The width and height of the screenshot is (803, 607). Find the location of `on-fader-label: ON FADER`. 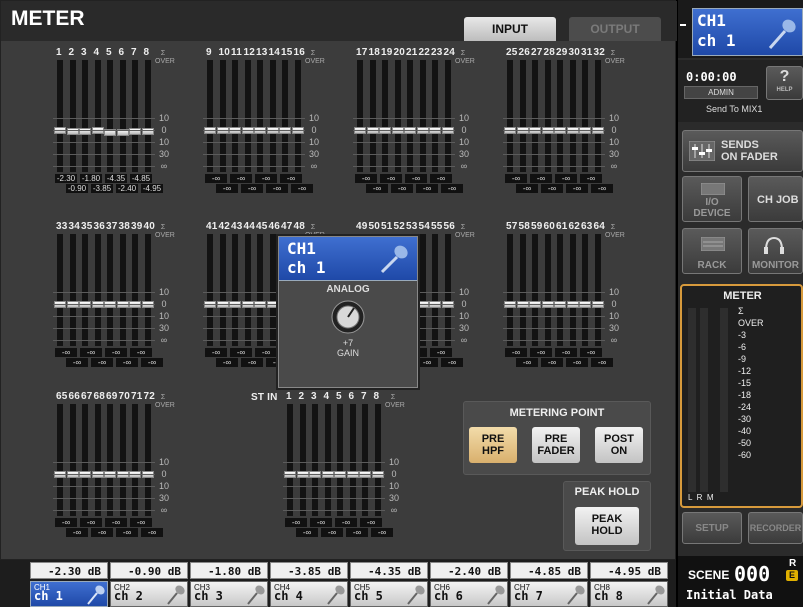

on-fader-label: ON FADER is located at coordinates (749, 157).